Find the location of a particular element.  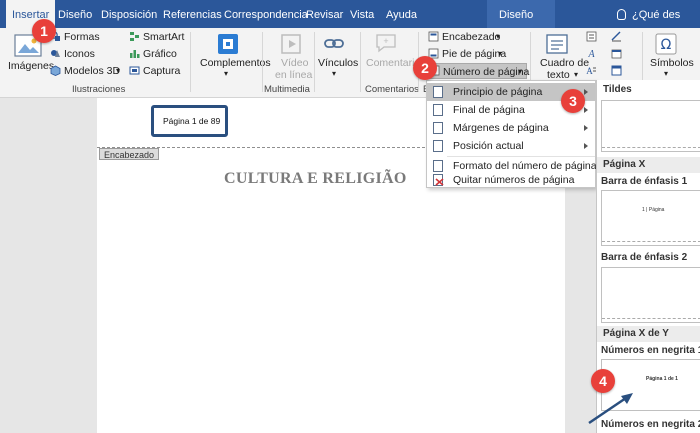

thumb-text: 1 | Página is located at coordinates (653, 210).